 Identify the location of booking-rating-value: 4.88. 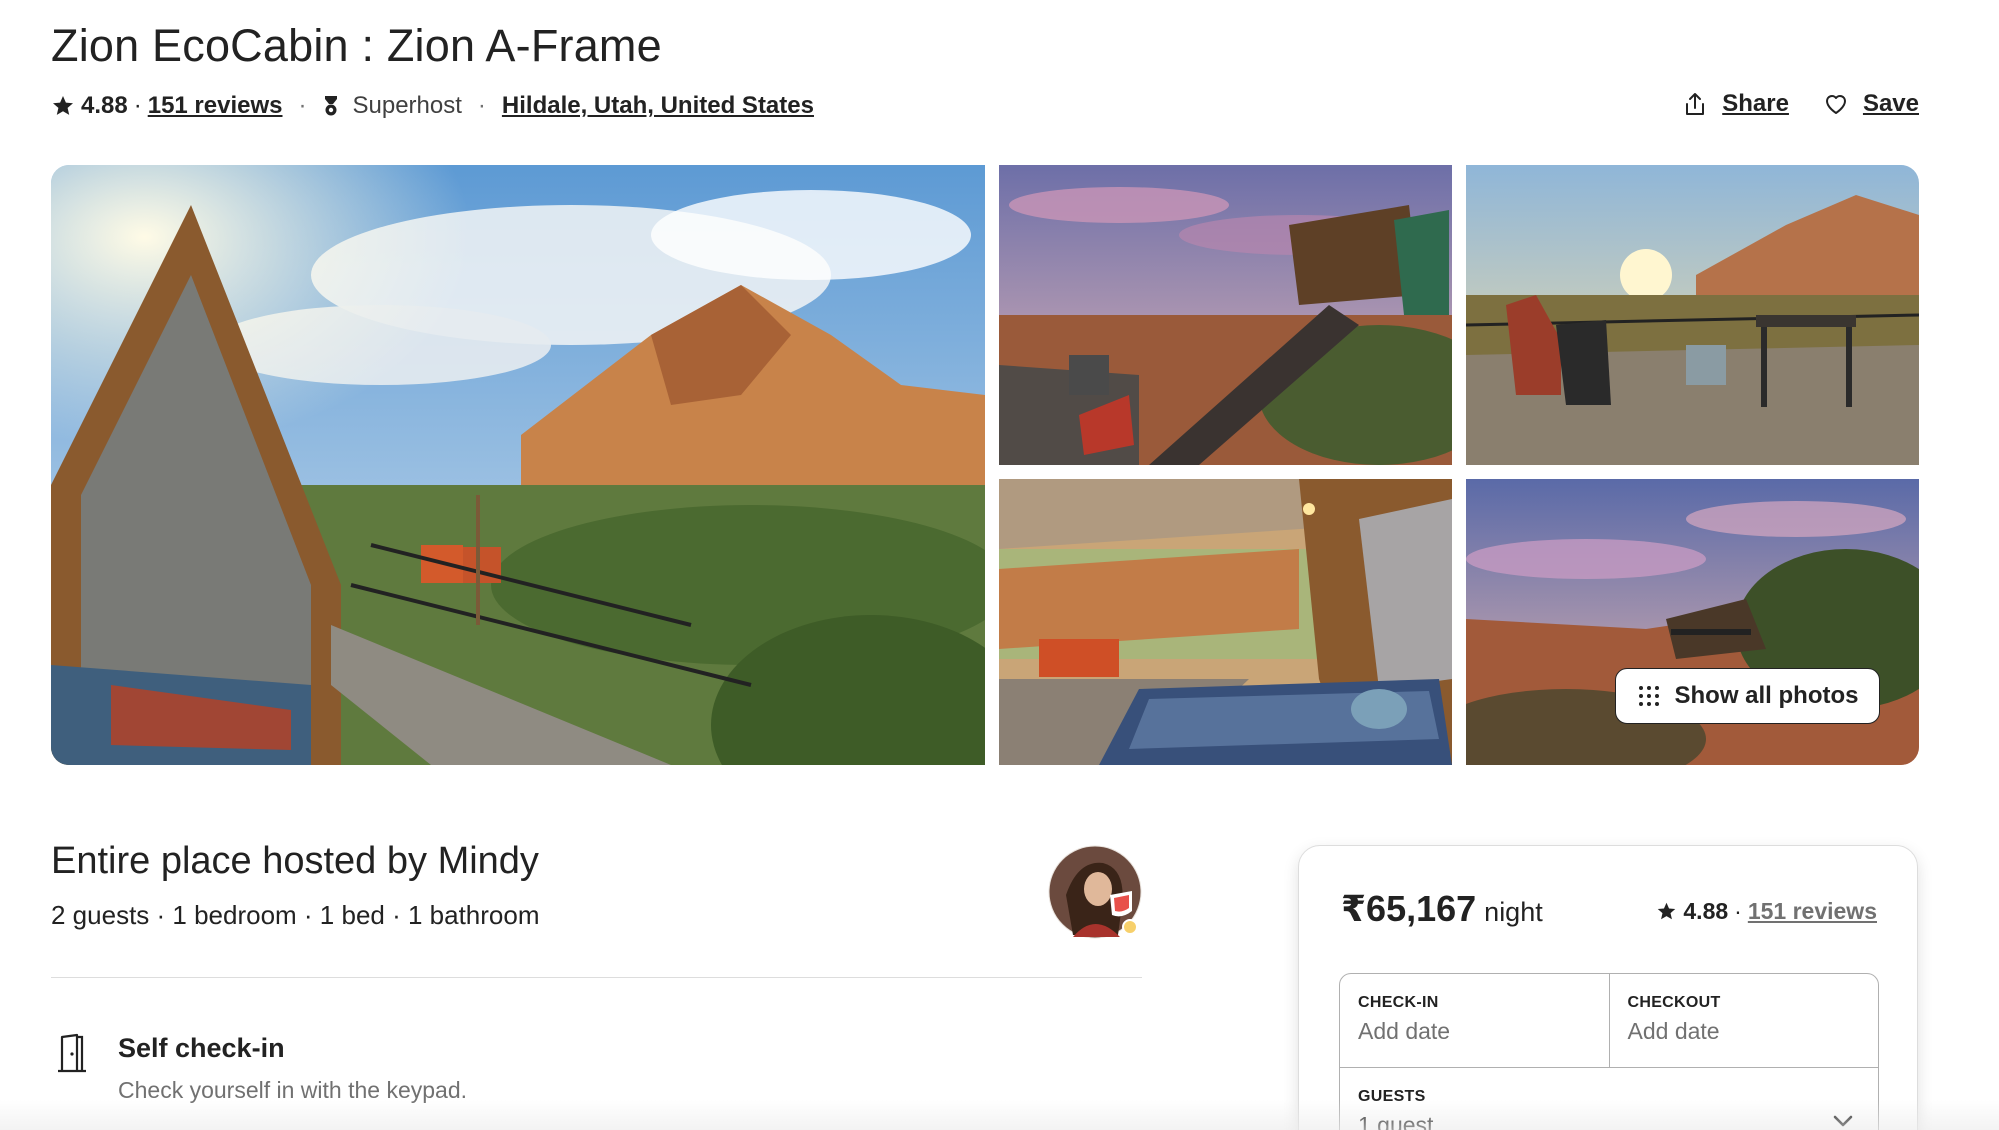
(1706, 911).